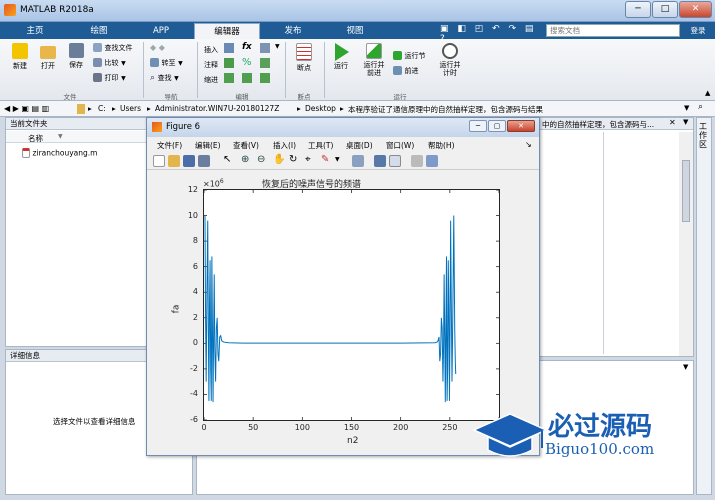 This screenshot has width=715, height=500. Describe the element at coordinates (672, 122) in the screenshot. I see `panel-close-icon: ✕` at that location.